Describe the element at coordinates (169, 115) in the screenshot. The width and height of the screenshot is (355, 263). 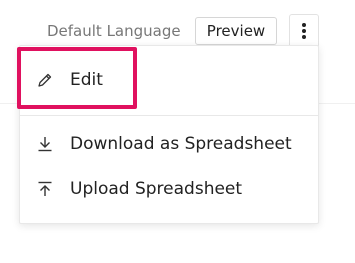
I see `menu-divider` at that location.